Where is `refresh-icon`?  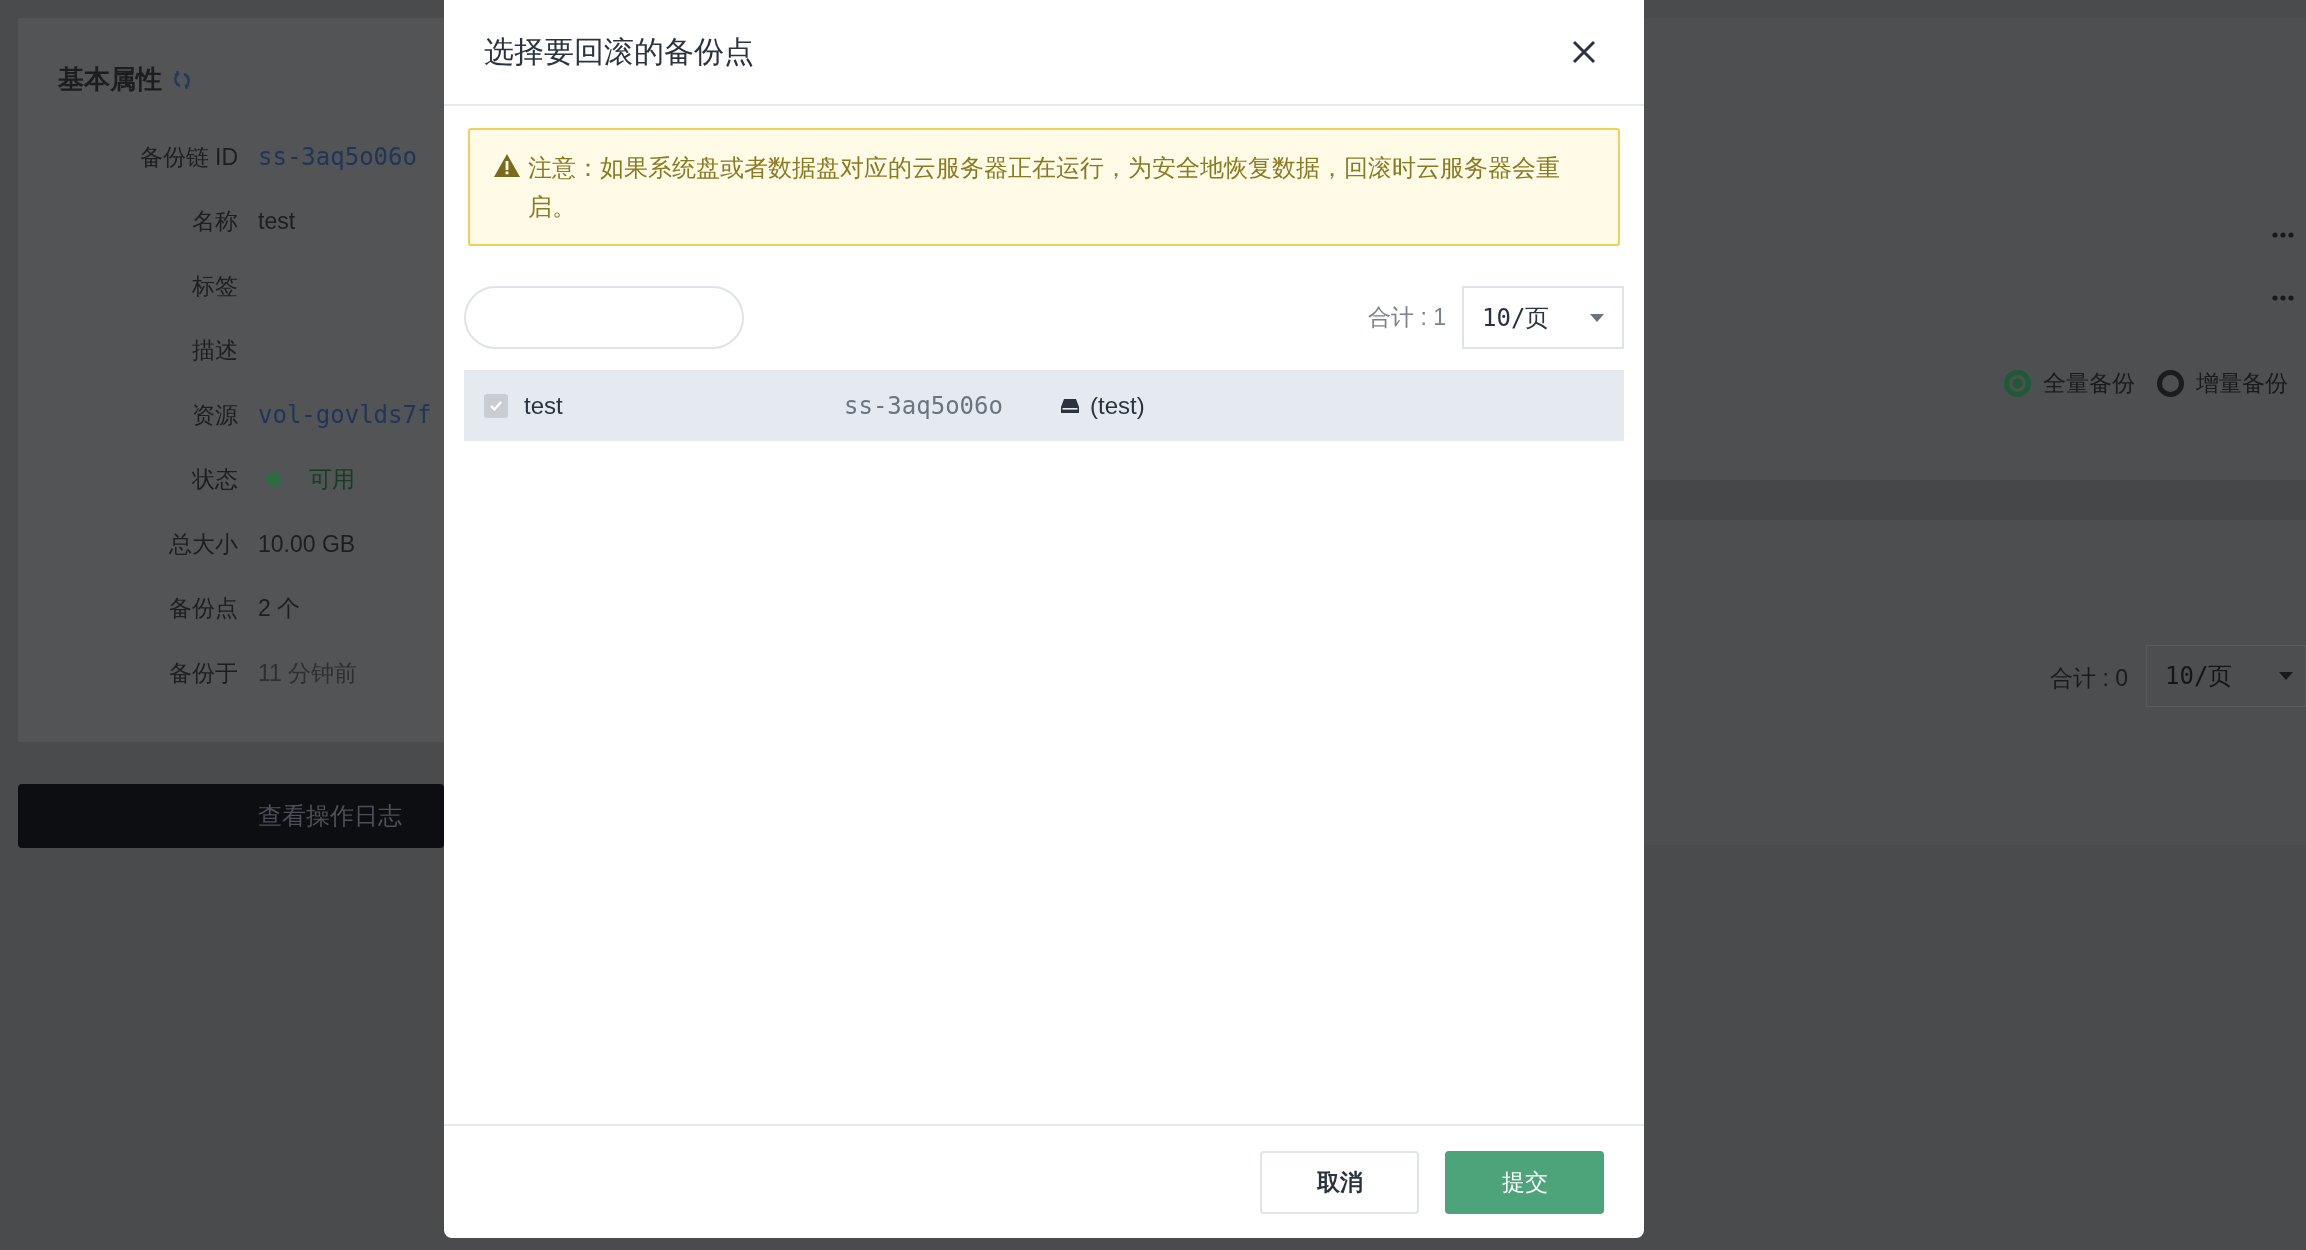 refresh-icon is located at coordinates (182, 79).